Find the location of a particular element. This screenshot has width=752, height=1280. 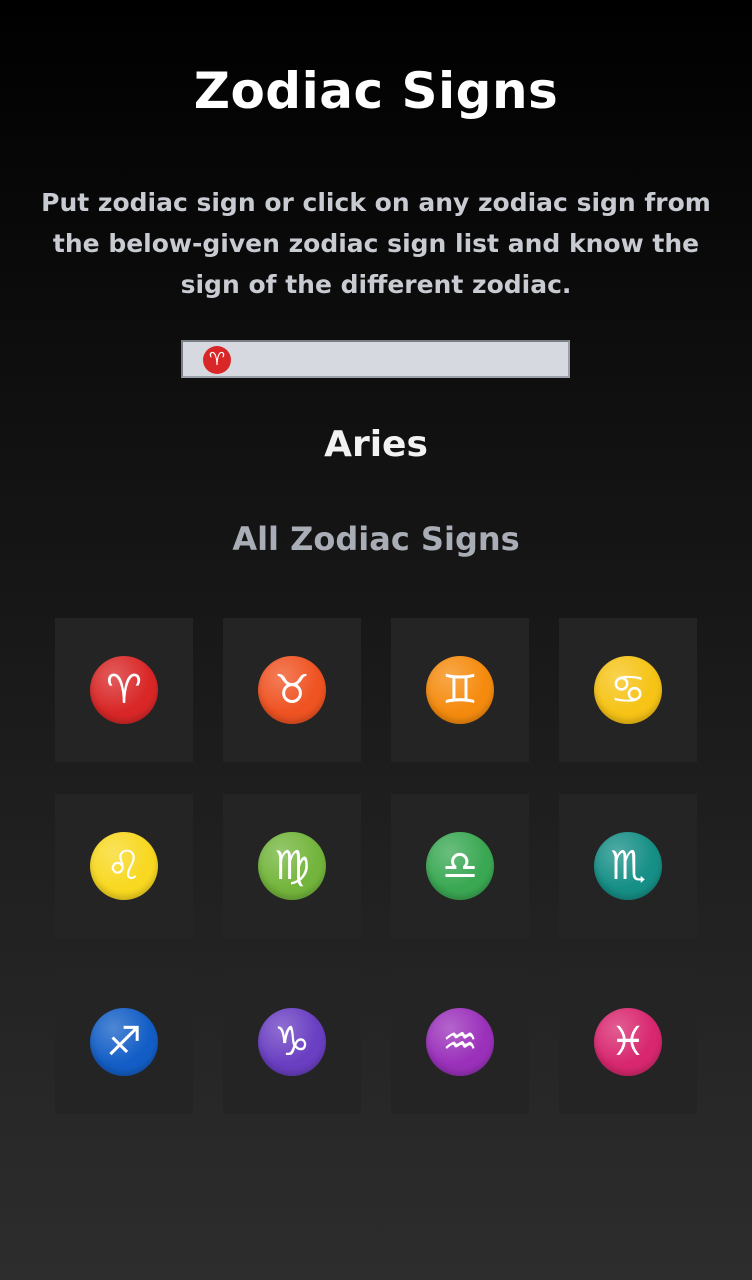

zodiac-tile-sagittarius: ♐ is located at coordinates (124, 1042).